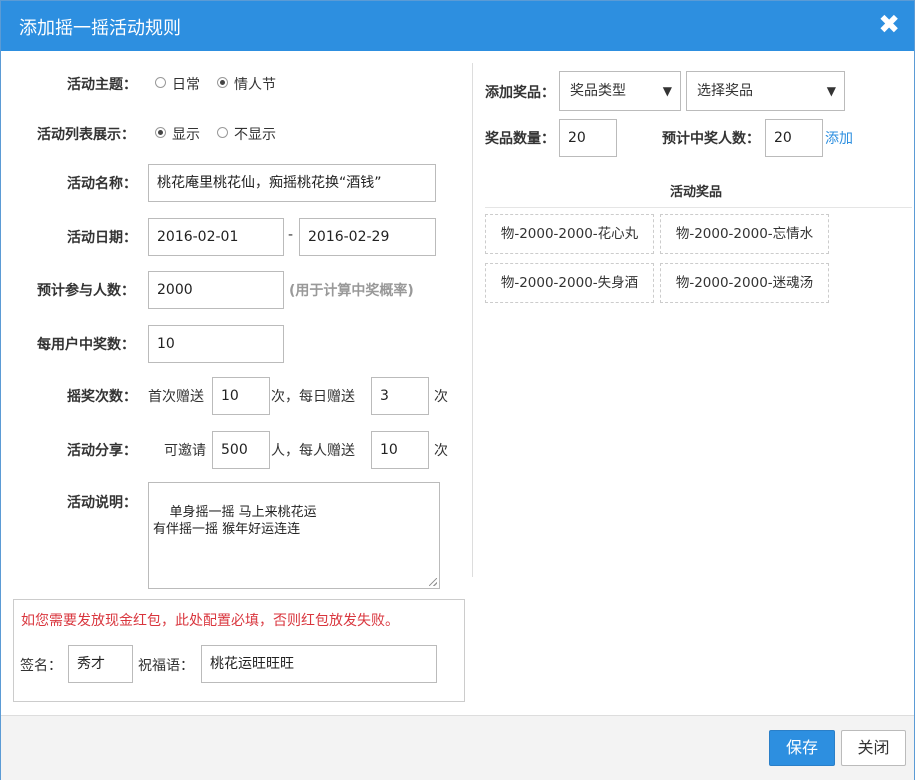 This screenshot has width=915, height=780. Describe the element at coordinates (100, 28) in the screenshot. I see `dialog-title: 添加摇一摇活动规则` at that location.